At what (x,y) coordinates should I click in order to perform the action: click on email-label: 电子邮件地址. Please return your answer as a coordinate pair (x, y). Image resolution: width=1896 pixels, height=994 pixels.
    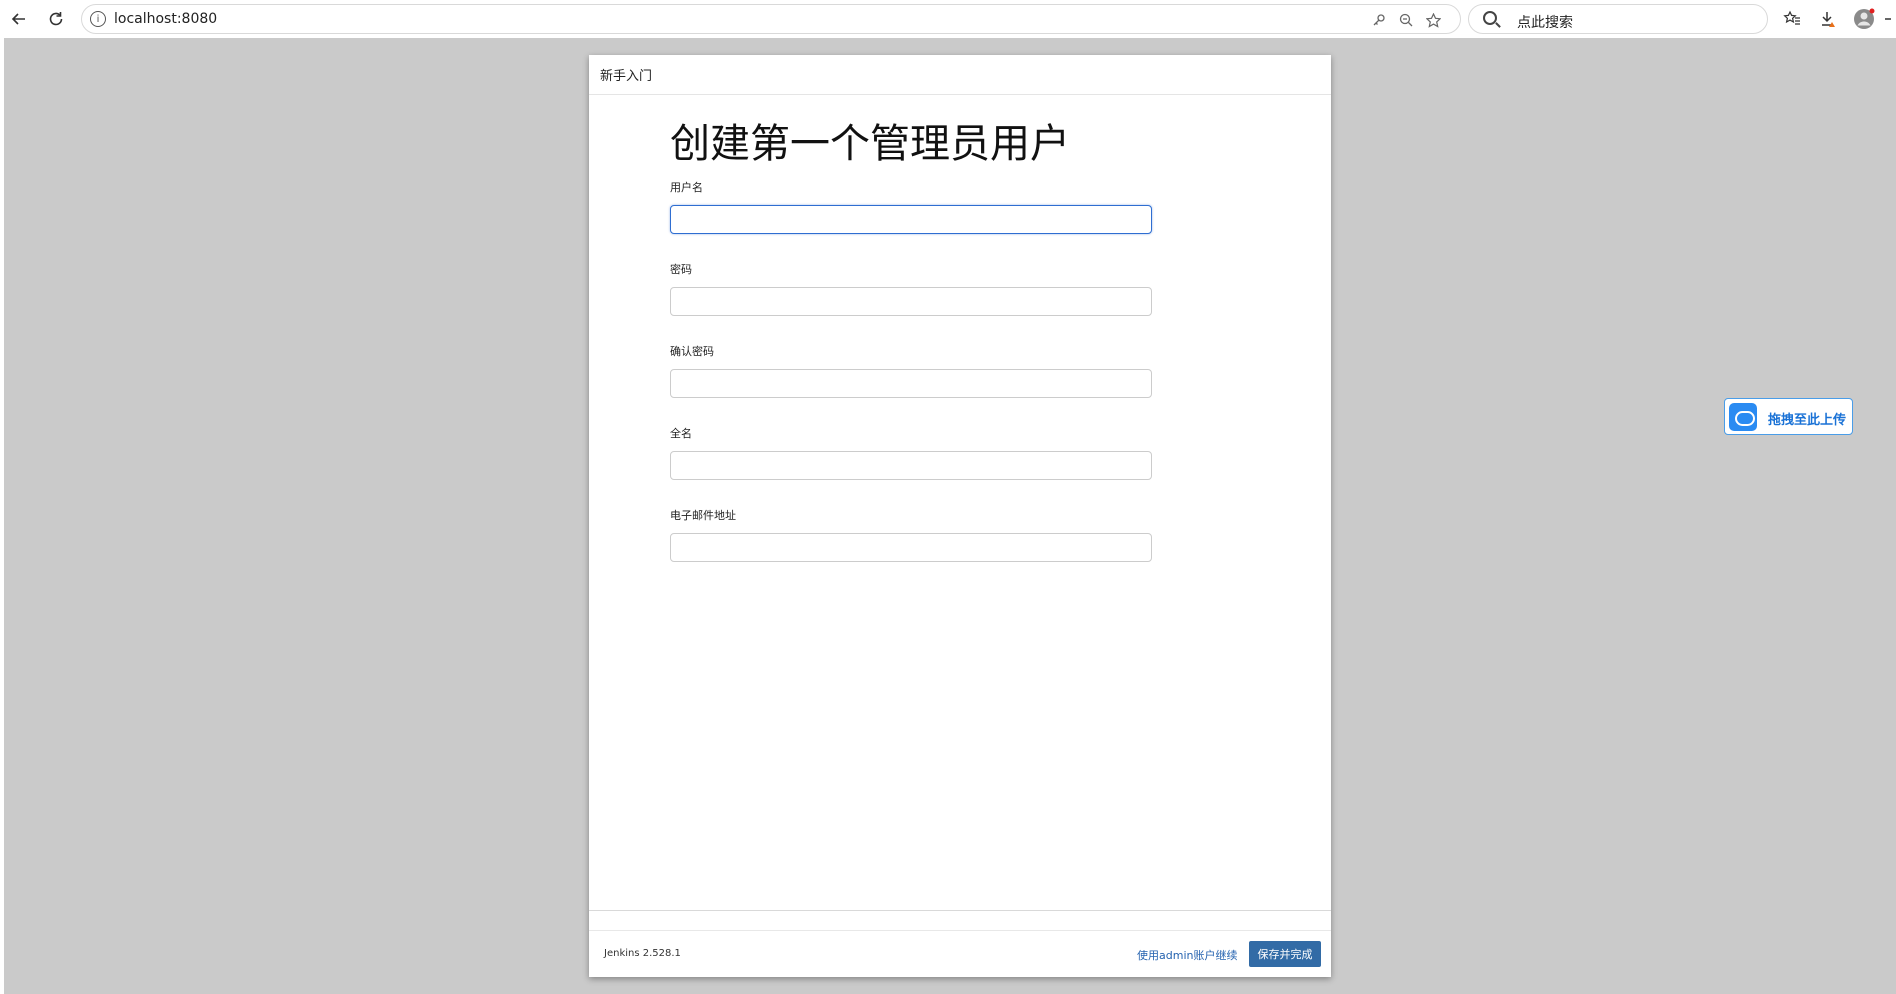
    Looking at the image, I should click on (703, 515).